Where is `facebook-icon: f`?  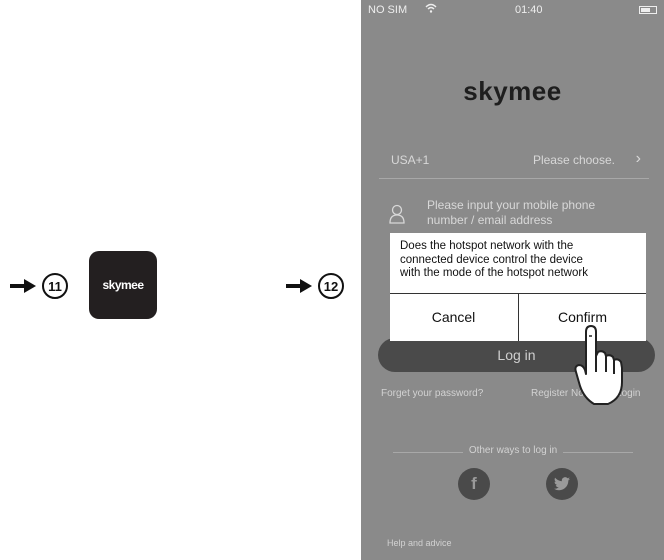
facebook-icon: f is located at coordinates (474, 484).